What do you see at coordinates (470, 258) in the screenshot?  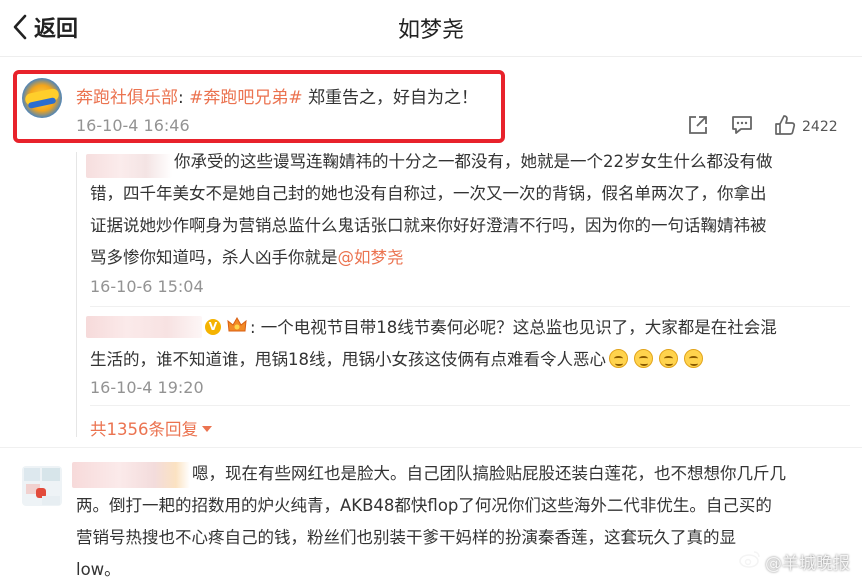 I see `reply-1-line-4: 骂多惨你知道吗，杀人凶手你就是@如梦尧` at bounding box center [470, 258].